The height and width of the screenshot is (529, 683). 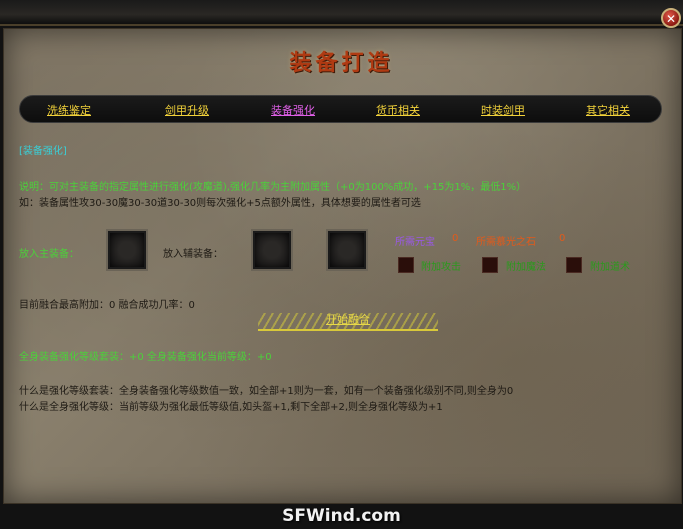 What do you see at coordinates (398, 110) in the screenshot?
I see `tab-currency: 货币相关` at bounding box center [398, 110].